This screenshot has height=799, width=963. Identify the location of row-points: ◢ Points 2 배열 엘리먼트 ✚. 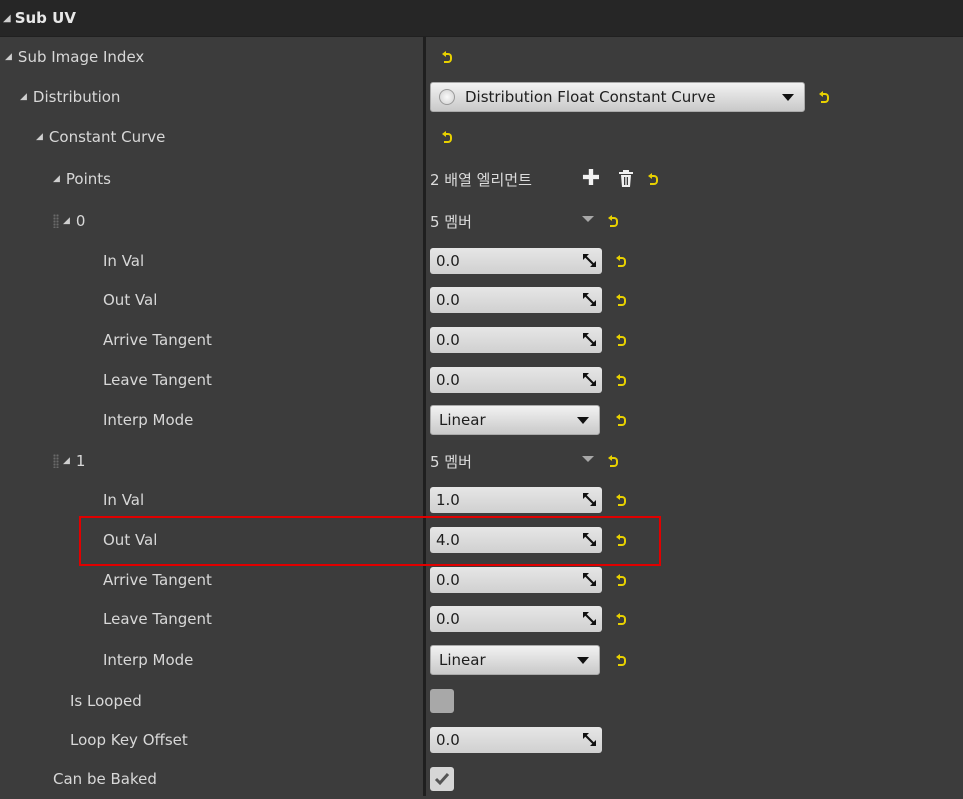
(481, 179).